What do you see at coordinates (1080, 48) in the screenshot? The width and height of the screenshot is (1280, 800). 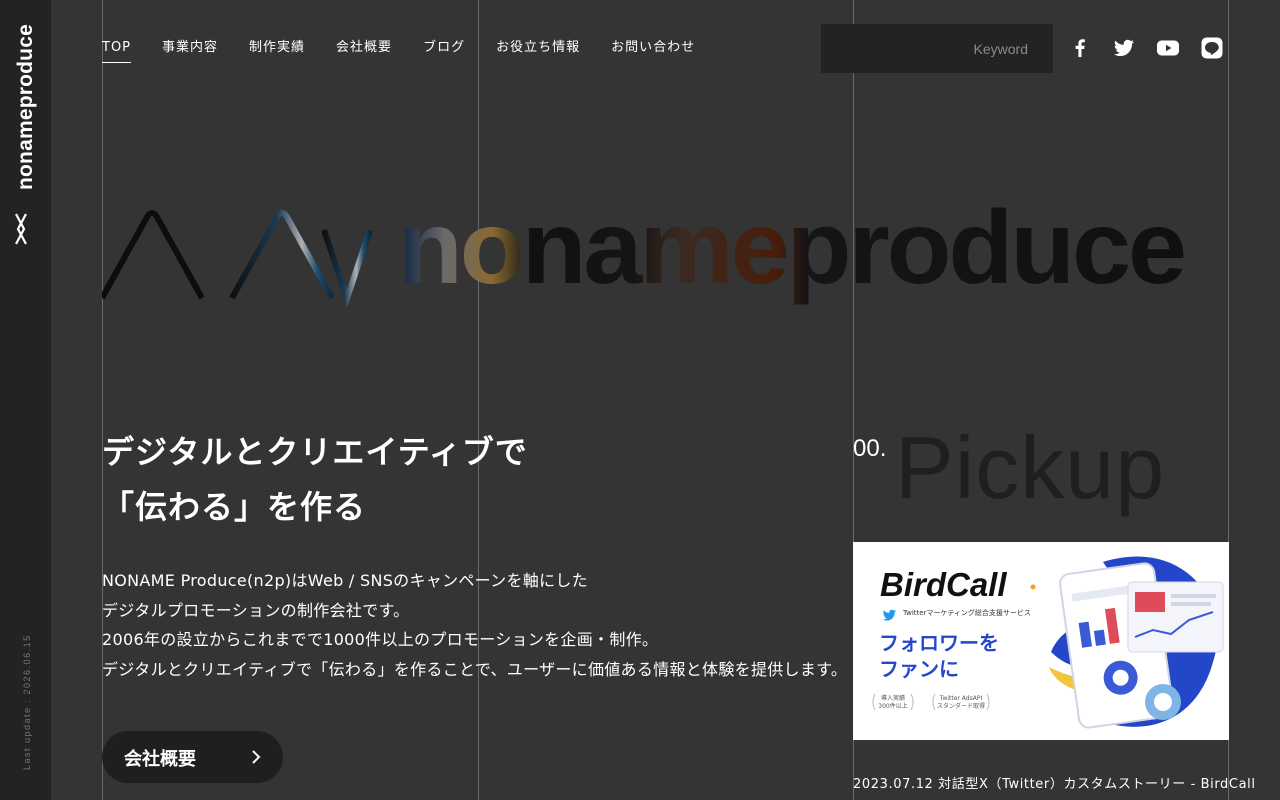 I see `facebook-icon` at bounding box center [1080, 48].